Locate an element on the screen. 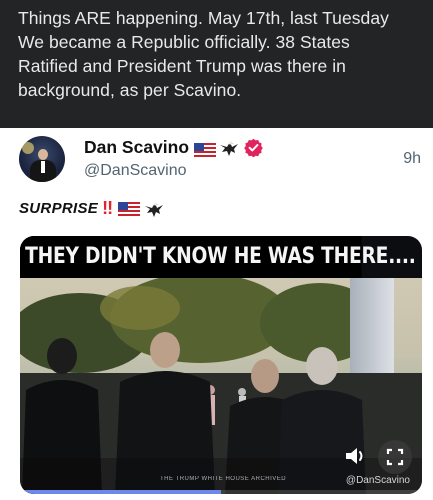 This screenshot has height=500, width=433. display-name-row: Dan Scavino is located at coordinates (173, 147).